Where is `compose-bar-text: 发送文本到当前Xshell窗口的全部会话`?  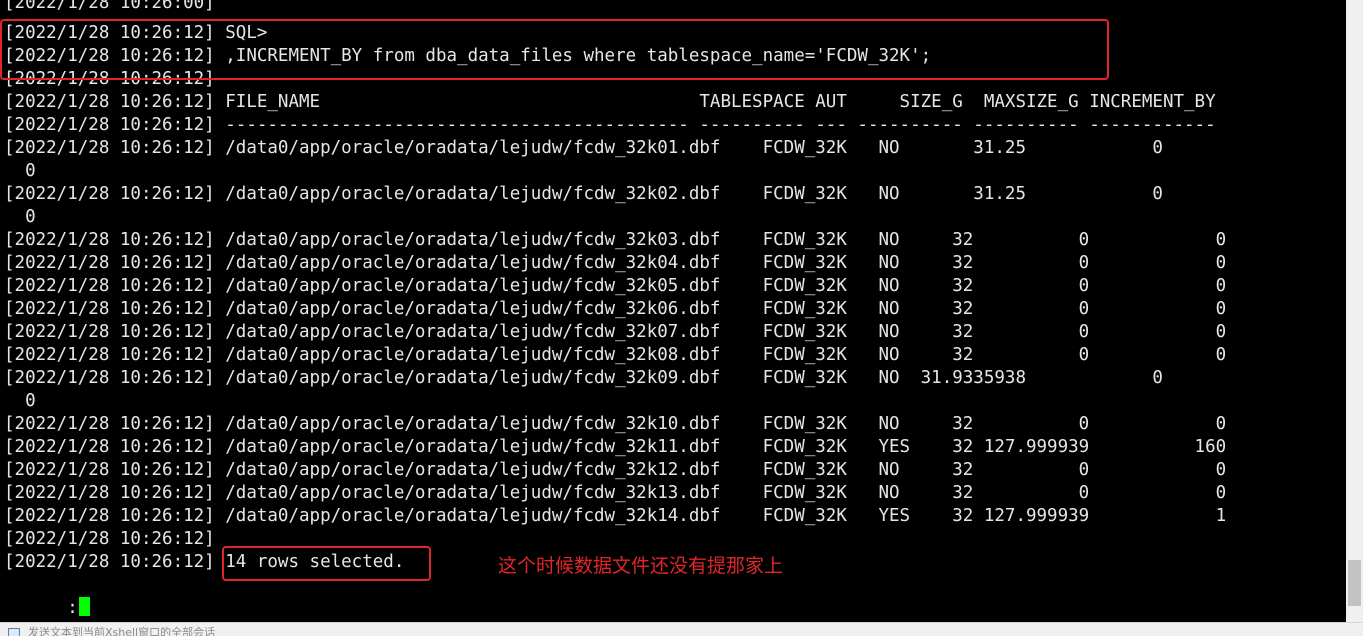 compose-bar-text: 发送文本到当前Xshell窗口的全部会话 is located at coordinates (122, 631).